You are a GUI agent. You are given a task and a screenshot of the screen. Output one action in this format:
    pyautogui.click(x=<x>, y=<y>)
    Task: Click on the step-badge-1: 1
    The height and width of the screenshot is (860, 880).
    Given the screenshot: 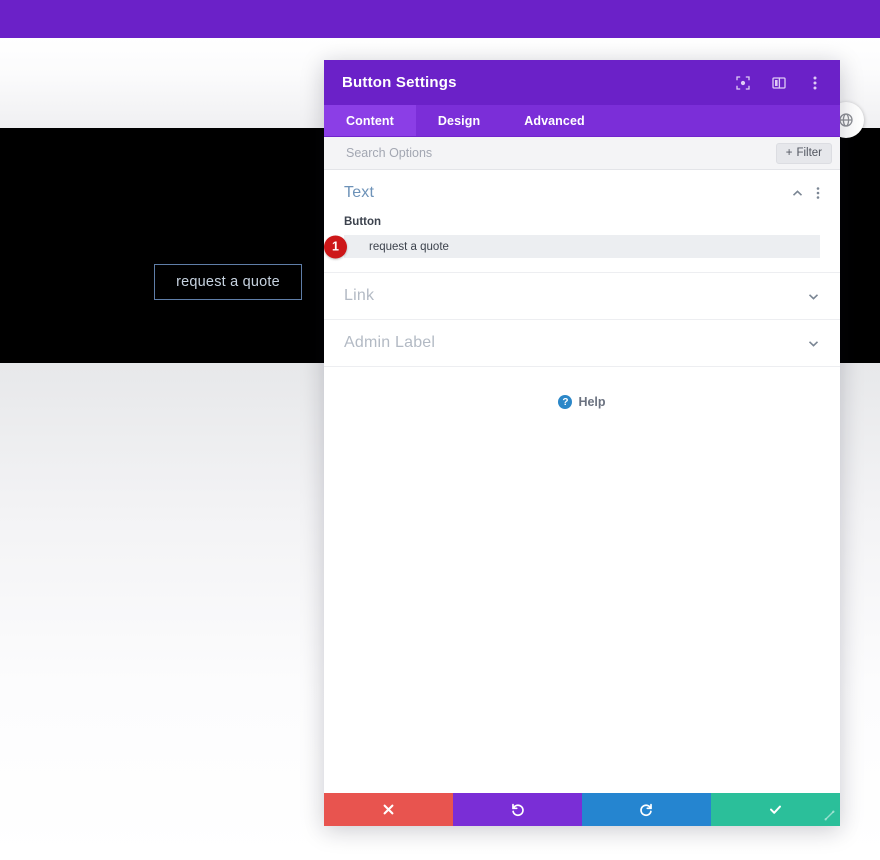 What is the action you would take?
    pyautogui.click(x=335, y=246)
    